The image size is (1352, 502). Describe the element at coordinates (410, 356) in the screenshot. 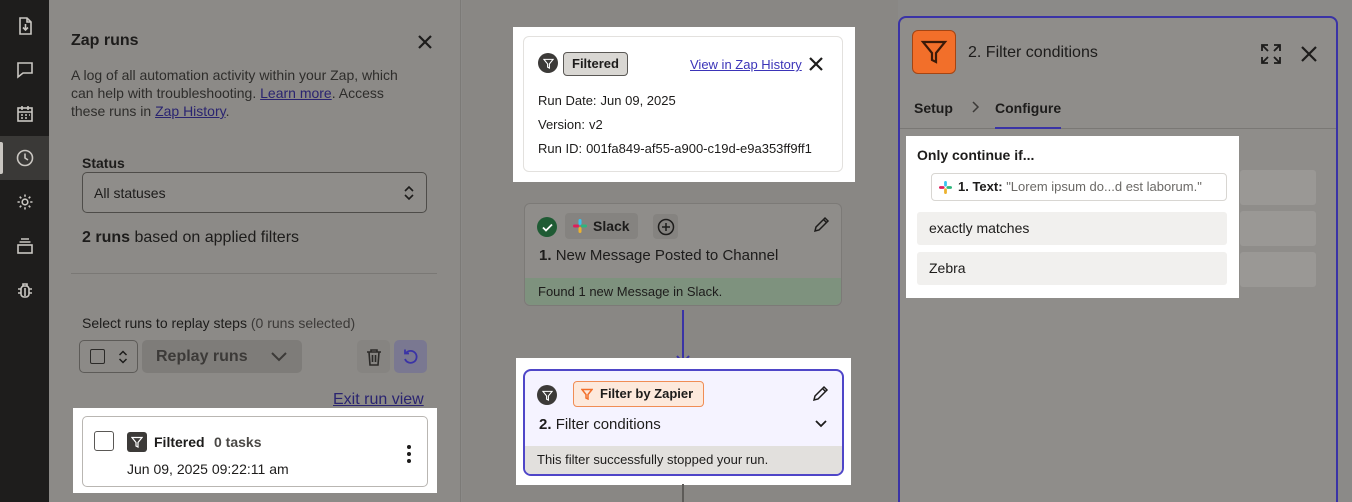

I see `reset-button` at that location.